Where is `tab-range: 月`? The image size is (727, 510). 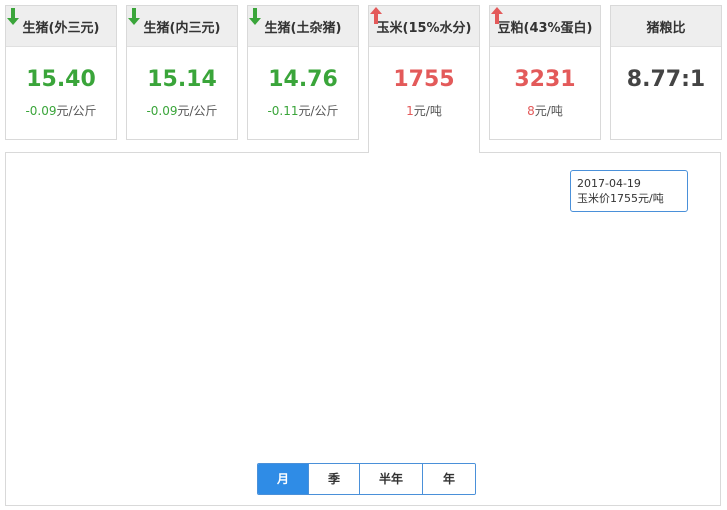 tab-range: 月 is located at coordinates (283, 479).